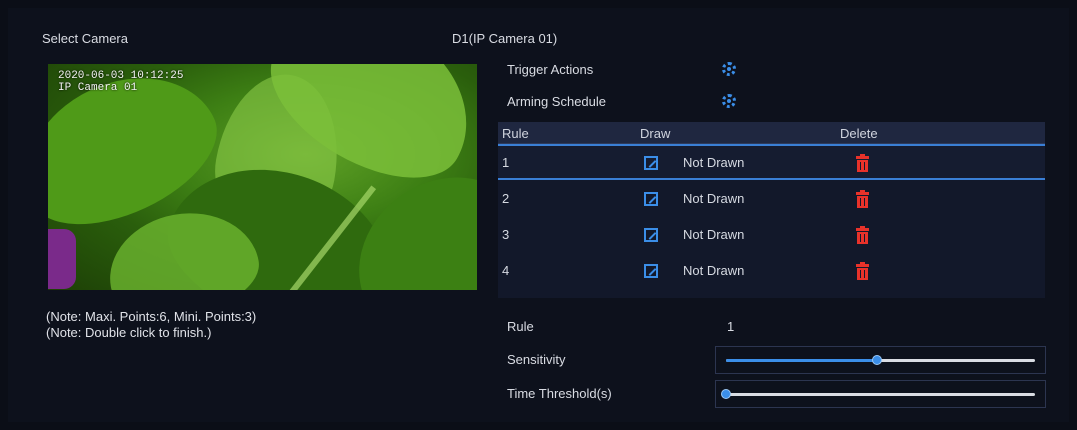 This screenshot has width=1077, height=430. What do you see at coordinates (536, 359) in the screenshot?
I see `sensitivity-label: Sensitivity` at bounding box center [536, 359].